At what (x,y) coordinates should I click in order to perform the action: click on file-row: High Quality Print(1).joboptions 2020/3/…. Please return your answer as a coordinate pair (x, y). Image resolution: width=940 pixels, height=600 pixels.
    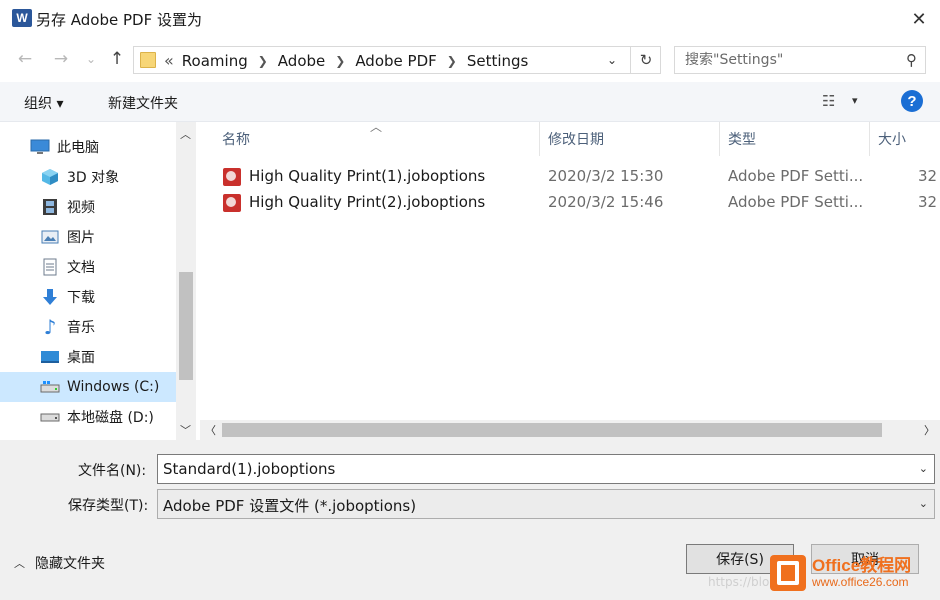
    Looking at the image, I should click on (570, 177).